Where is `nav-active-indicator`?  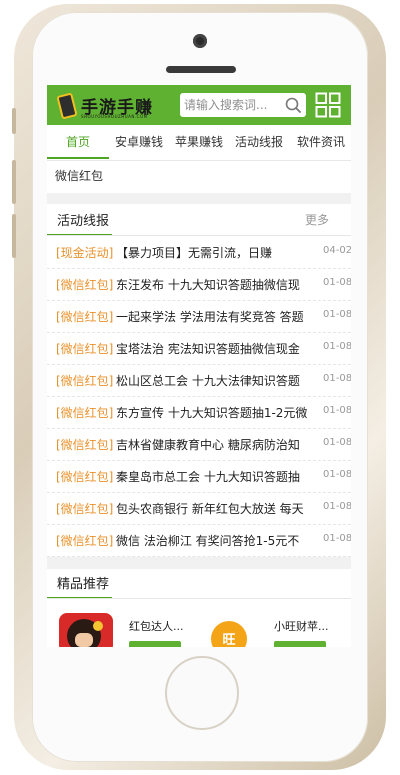
nav-active-indicator is located at coordinates (78, 158).